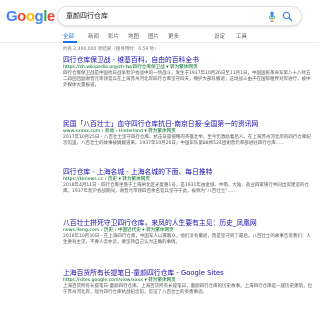 This screenshot has width=320, height=320. I want to click on result-title: 四行仓库 - 上海名城 - 上海名城的下面、每日推特, so click(188, 172).